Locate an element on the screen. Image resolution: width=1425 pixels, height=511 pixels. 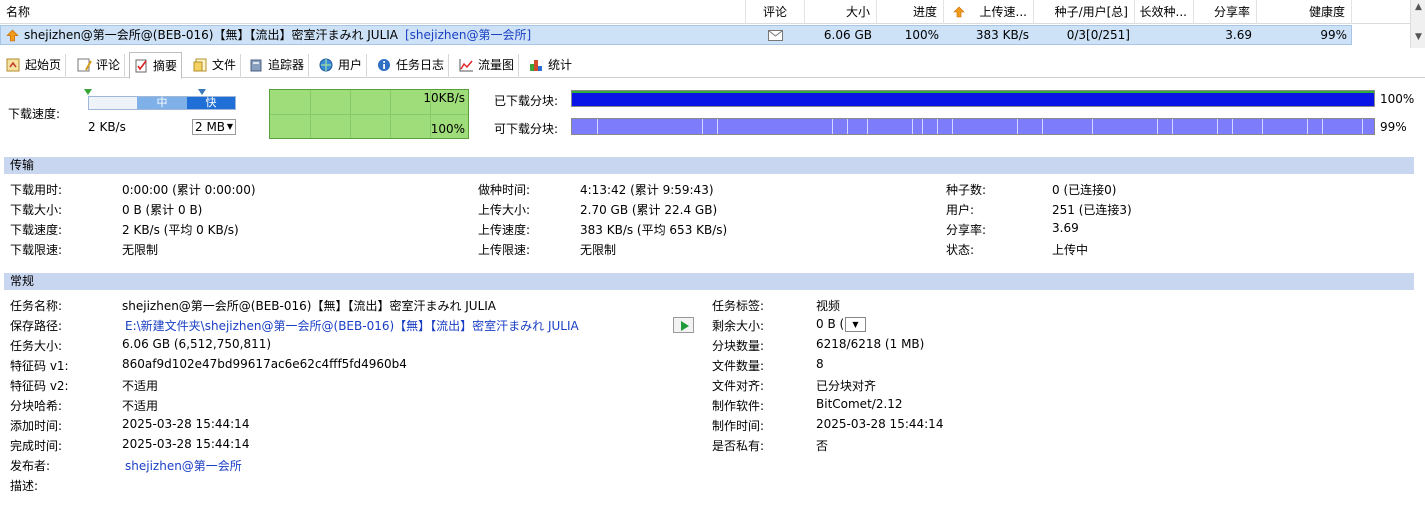
transfer-section-header: 传输 is located at coordinates (709, 165).